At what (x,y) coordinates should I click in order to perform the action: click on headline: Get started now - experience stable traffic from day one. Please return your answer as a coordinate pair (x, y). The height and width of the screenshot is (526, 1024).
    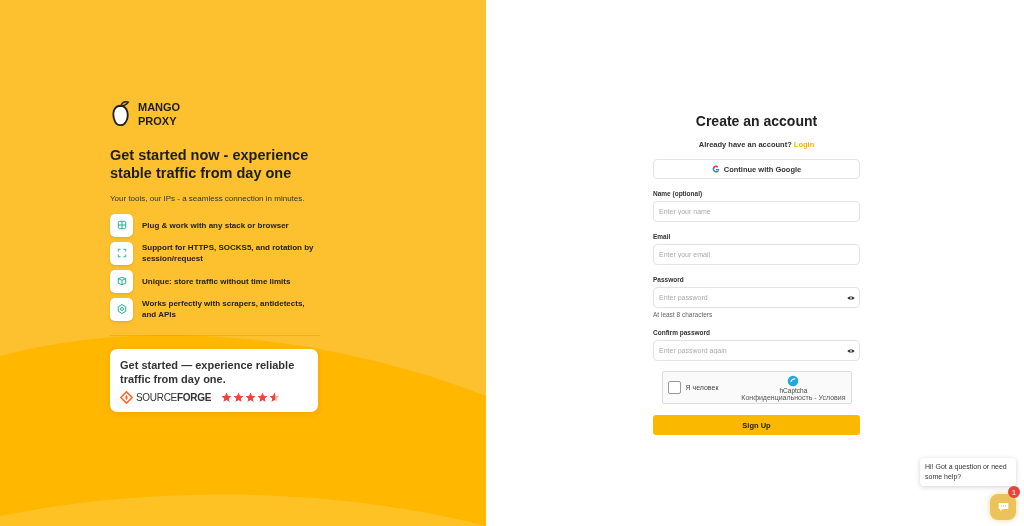
    Looking at the image, I should click on (210, 164).